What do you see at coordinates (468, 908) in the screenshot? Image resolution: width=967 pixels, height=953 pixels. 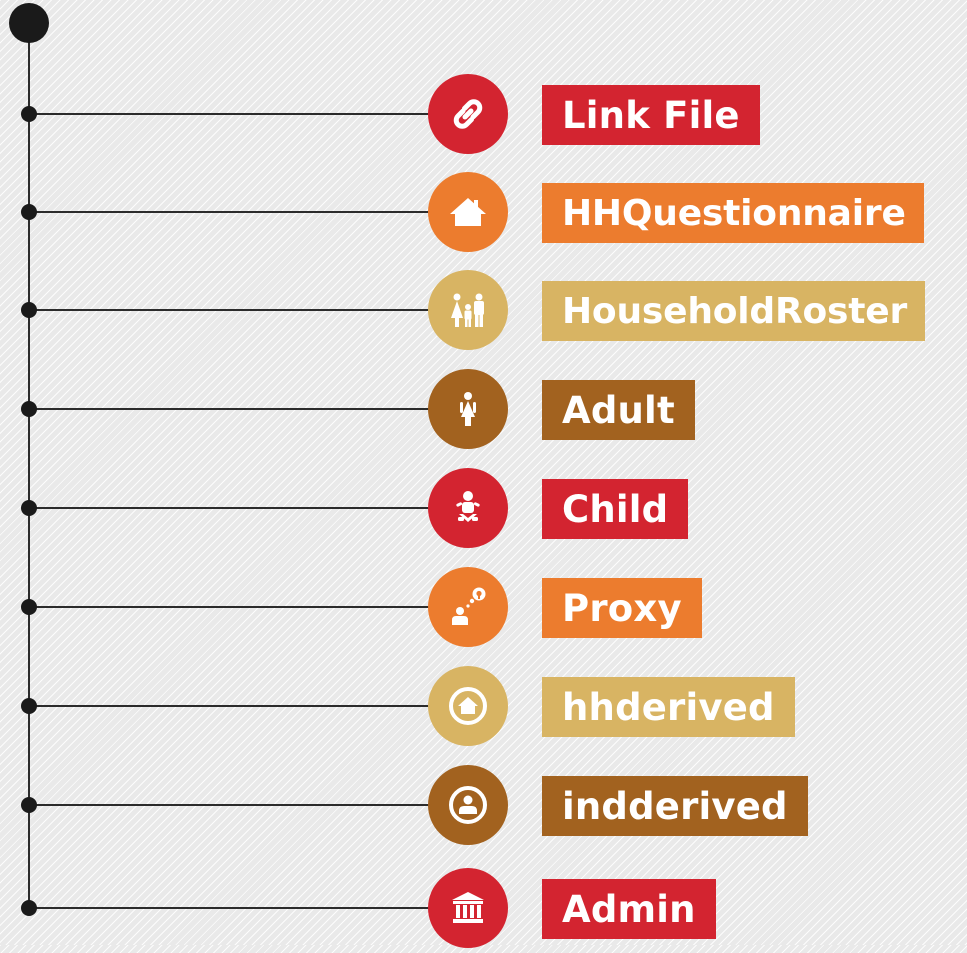 I see `building-icon` at bounding box center [468, 908].